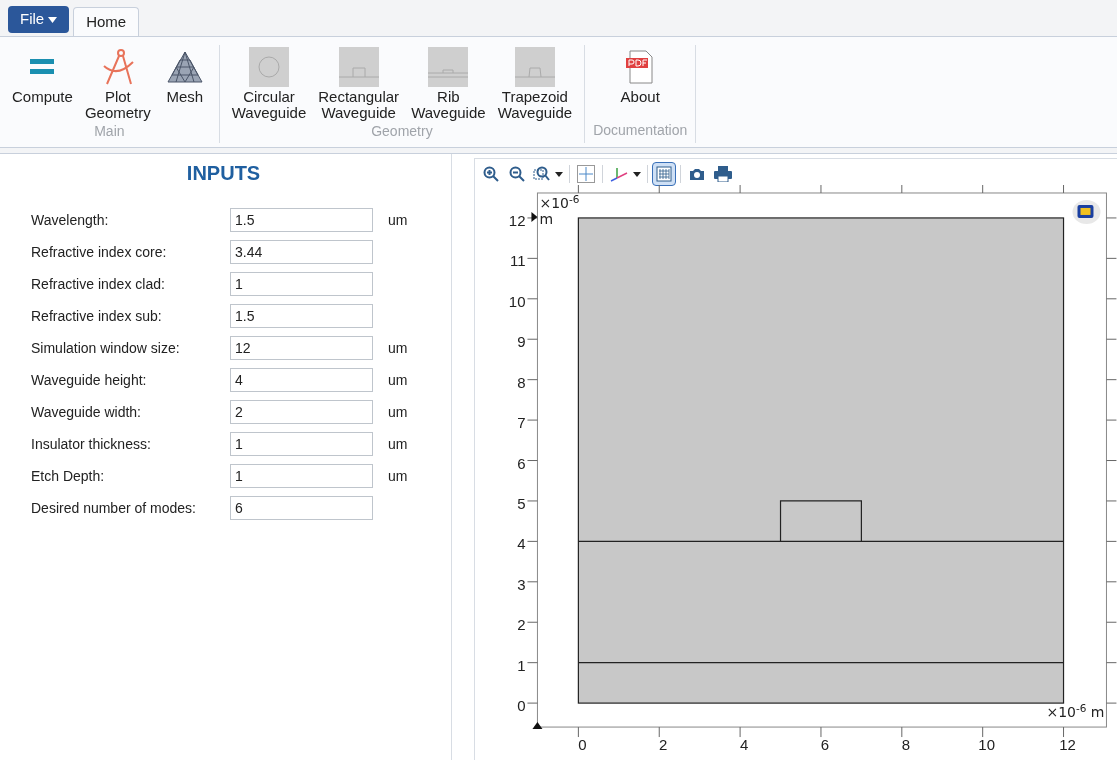  Describe the element at coordinates (114, 508) in the screenshot. I see `field-label: Desired number of modes:` at that location.